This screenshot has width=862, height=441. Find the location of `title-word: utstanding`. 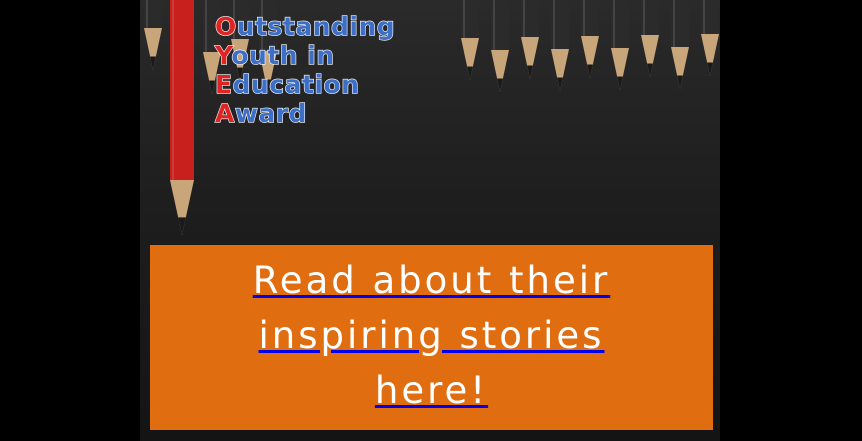

title-word: utstanding is located at coordinates (316, 26).